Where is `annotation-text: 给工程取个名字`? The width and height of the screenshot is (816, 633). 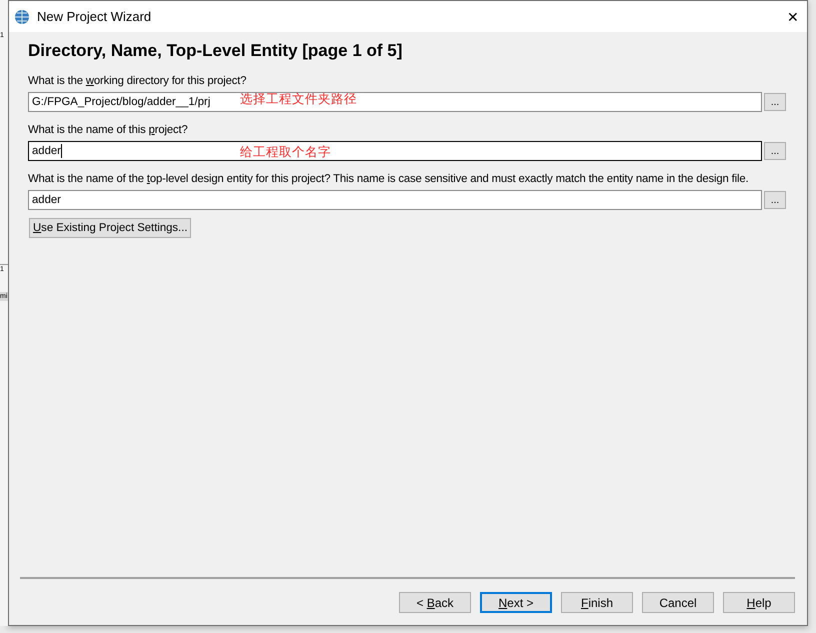
annotation-text: 给工程取个名字 is located at coordinates (285, 152).